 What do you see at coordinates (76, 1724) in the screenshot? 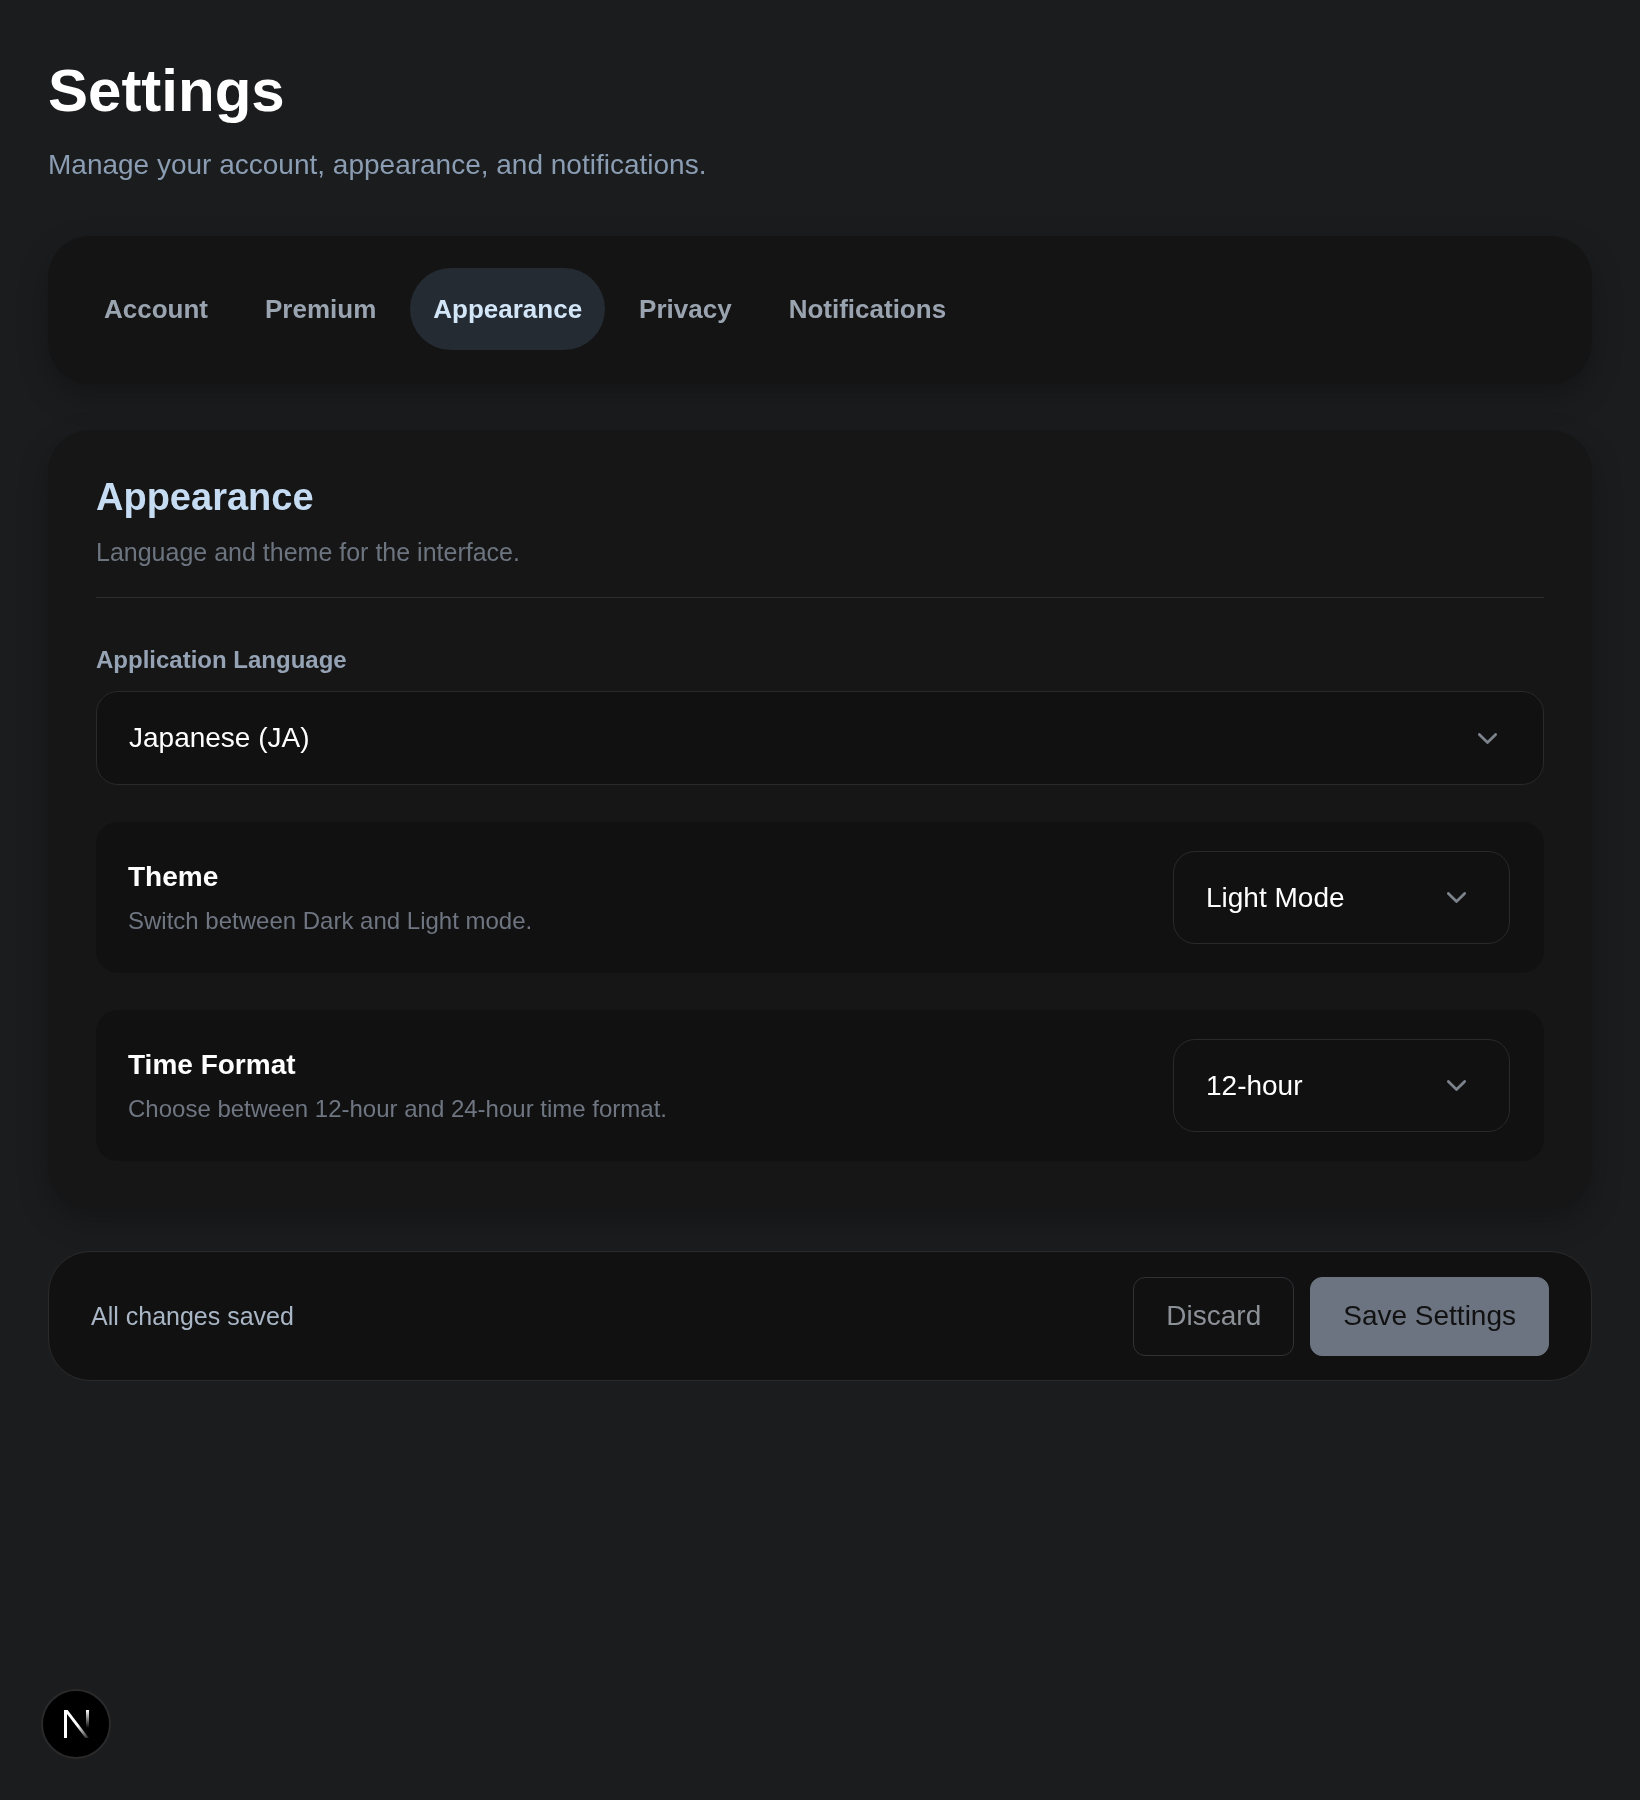
I see `n-logo-icon` at bounding box center [76, 1724].